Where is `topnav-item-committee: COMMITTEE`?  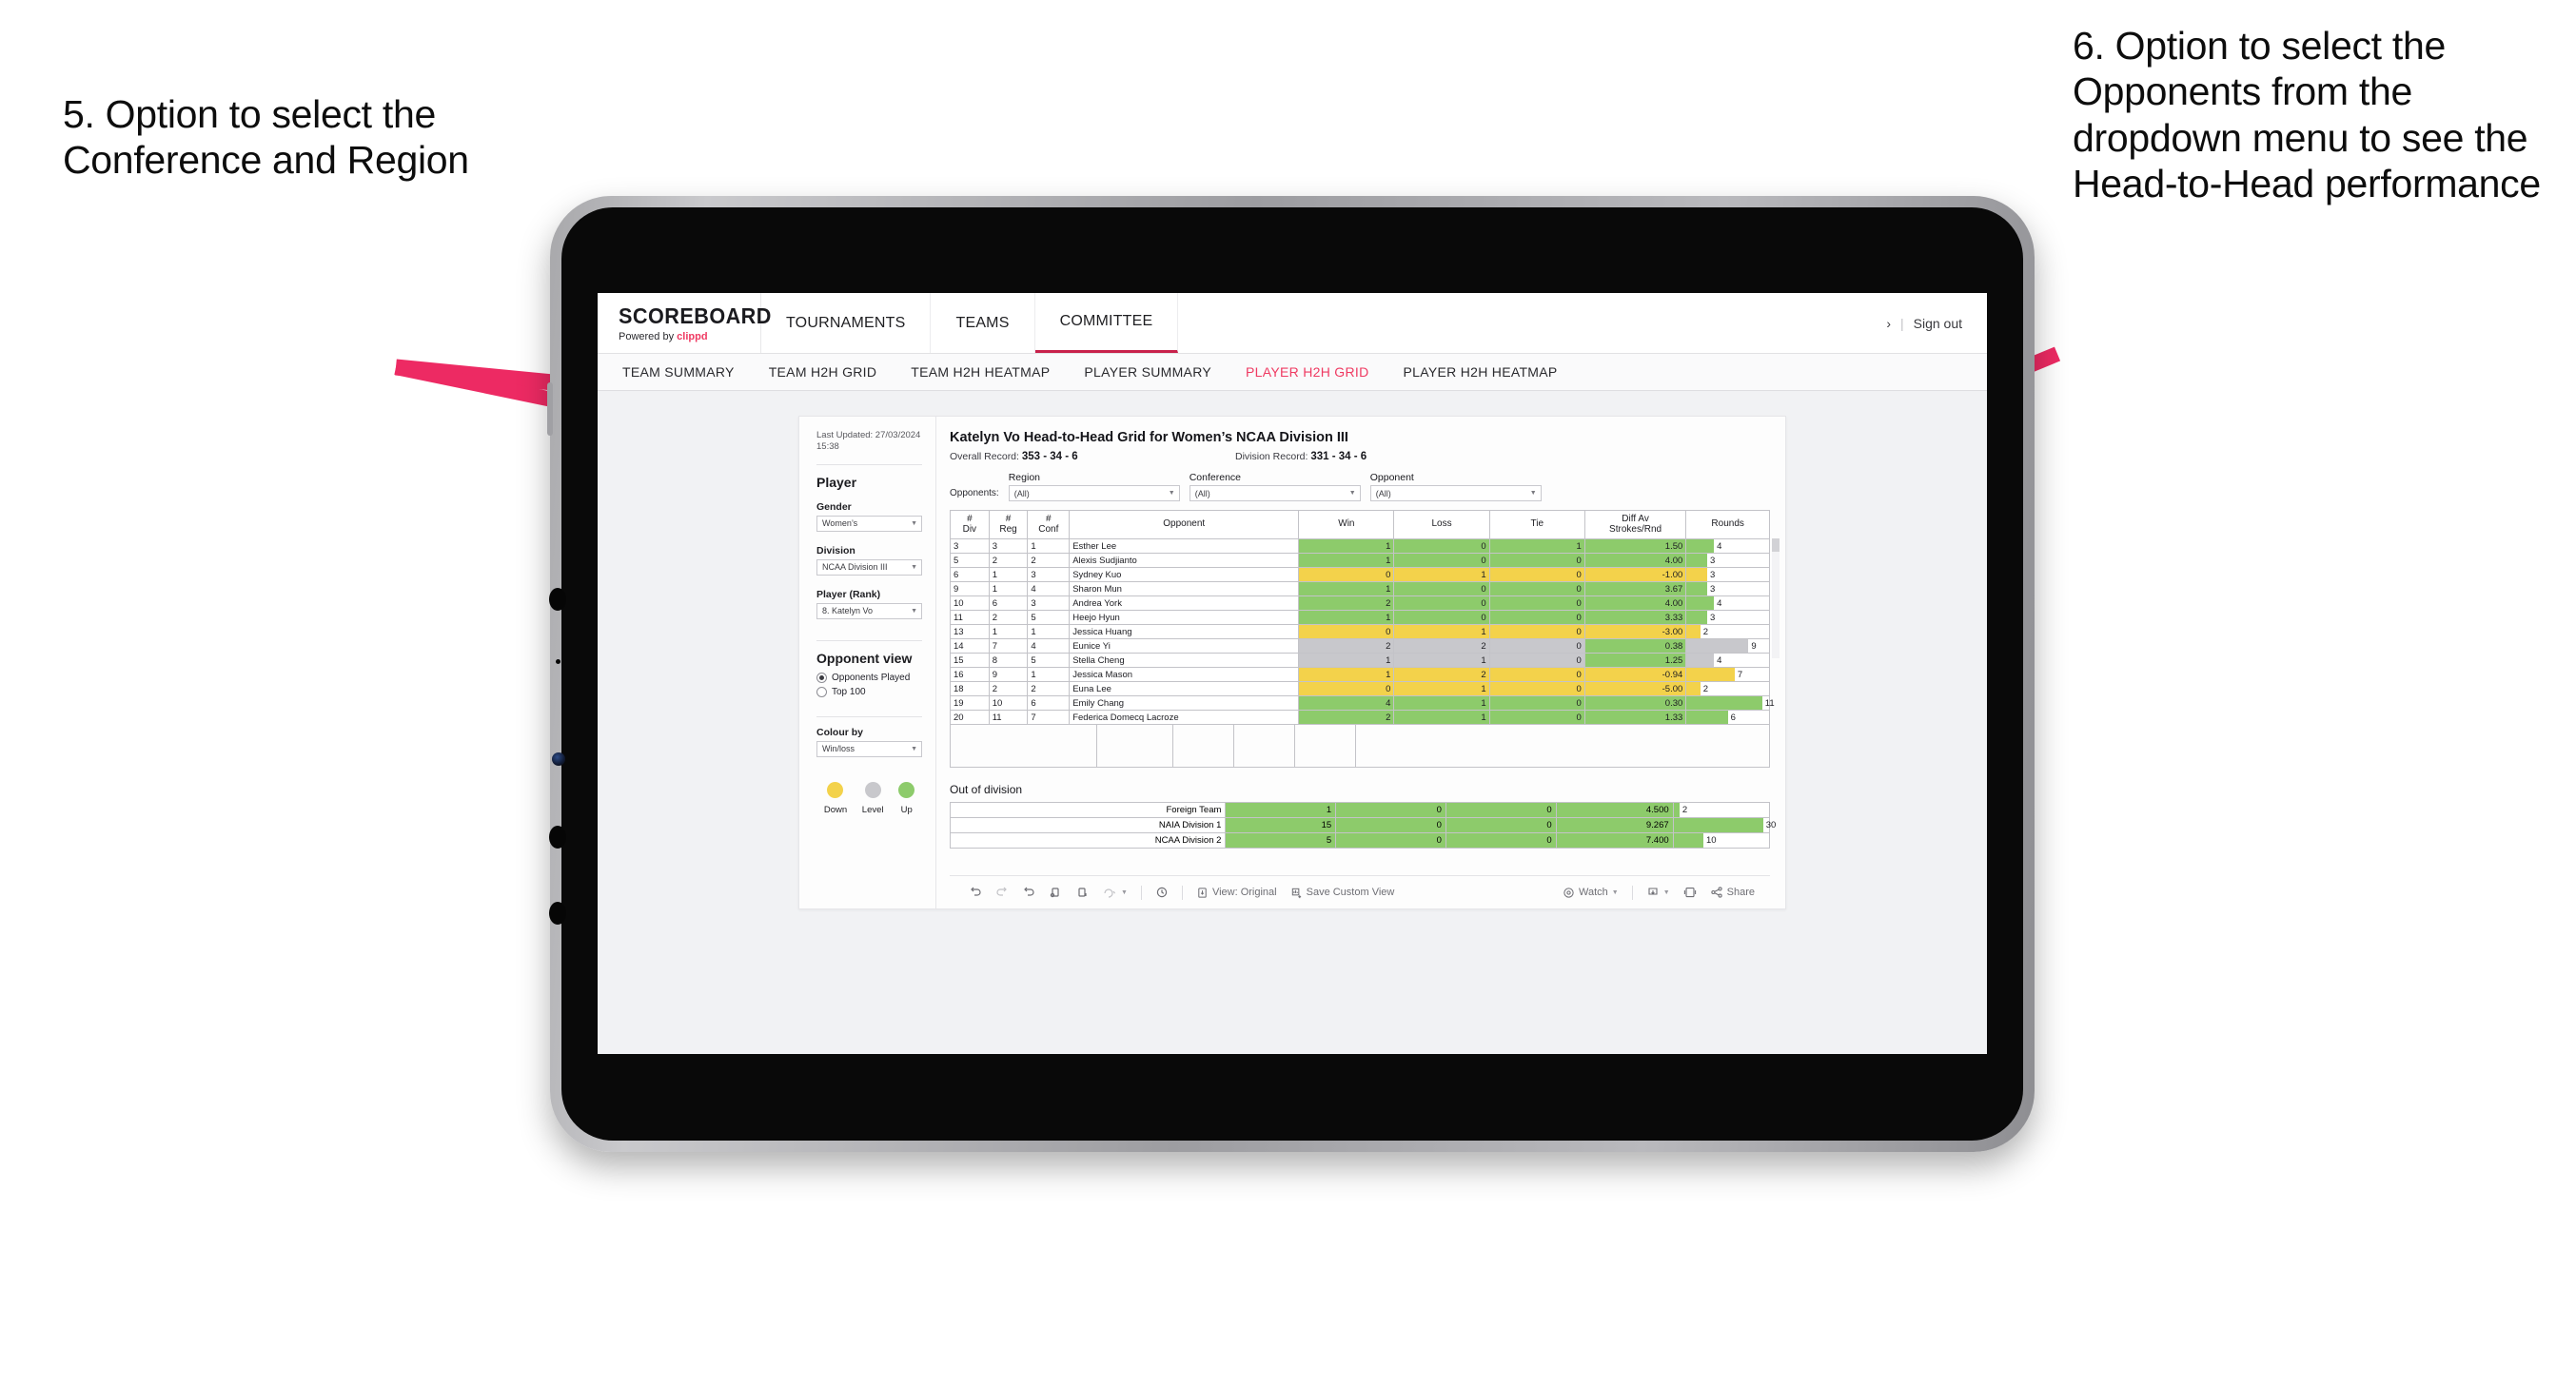 topnav-item-committee: COMMITTEE is located at coordinates (1106, 323).